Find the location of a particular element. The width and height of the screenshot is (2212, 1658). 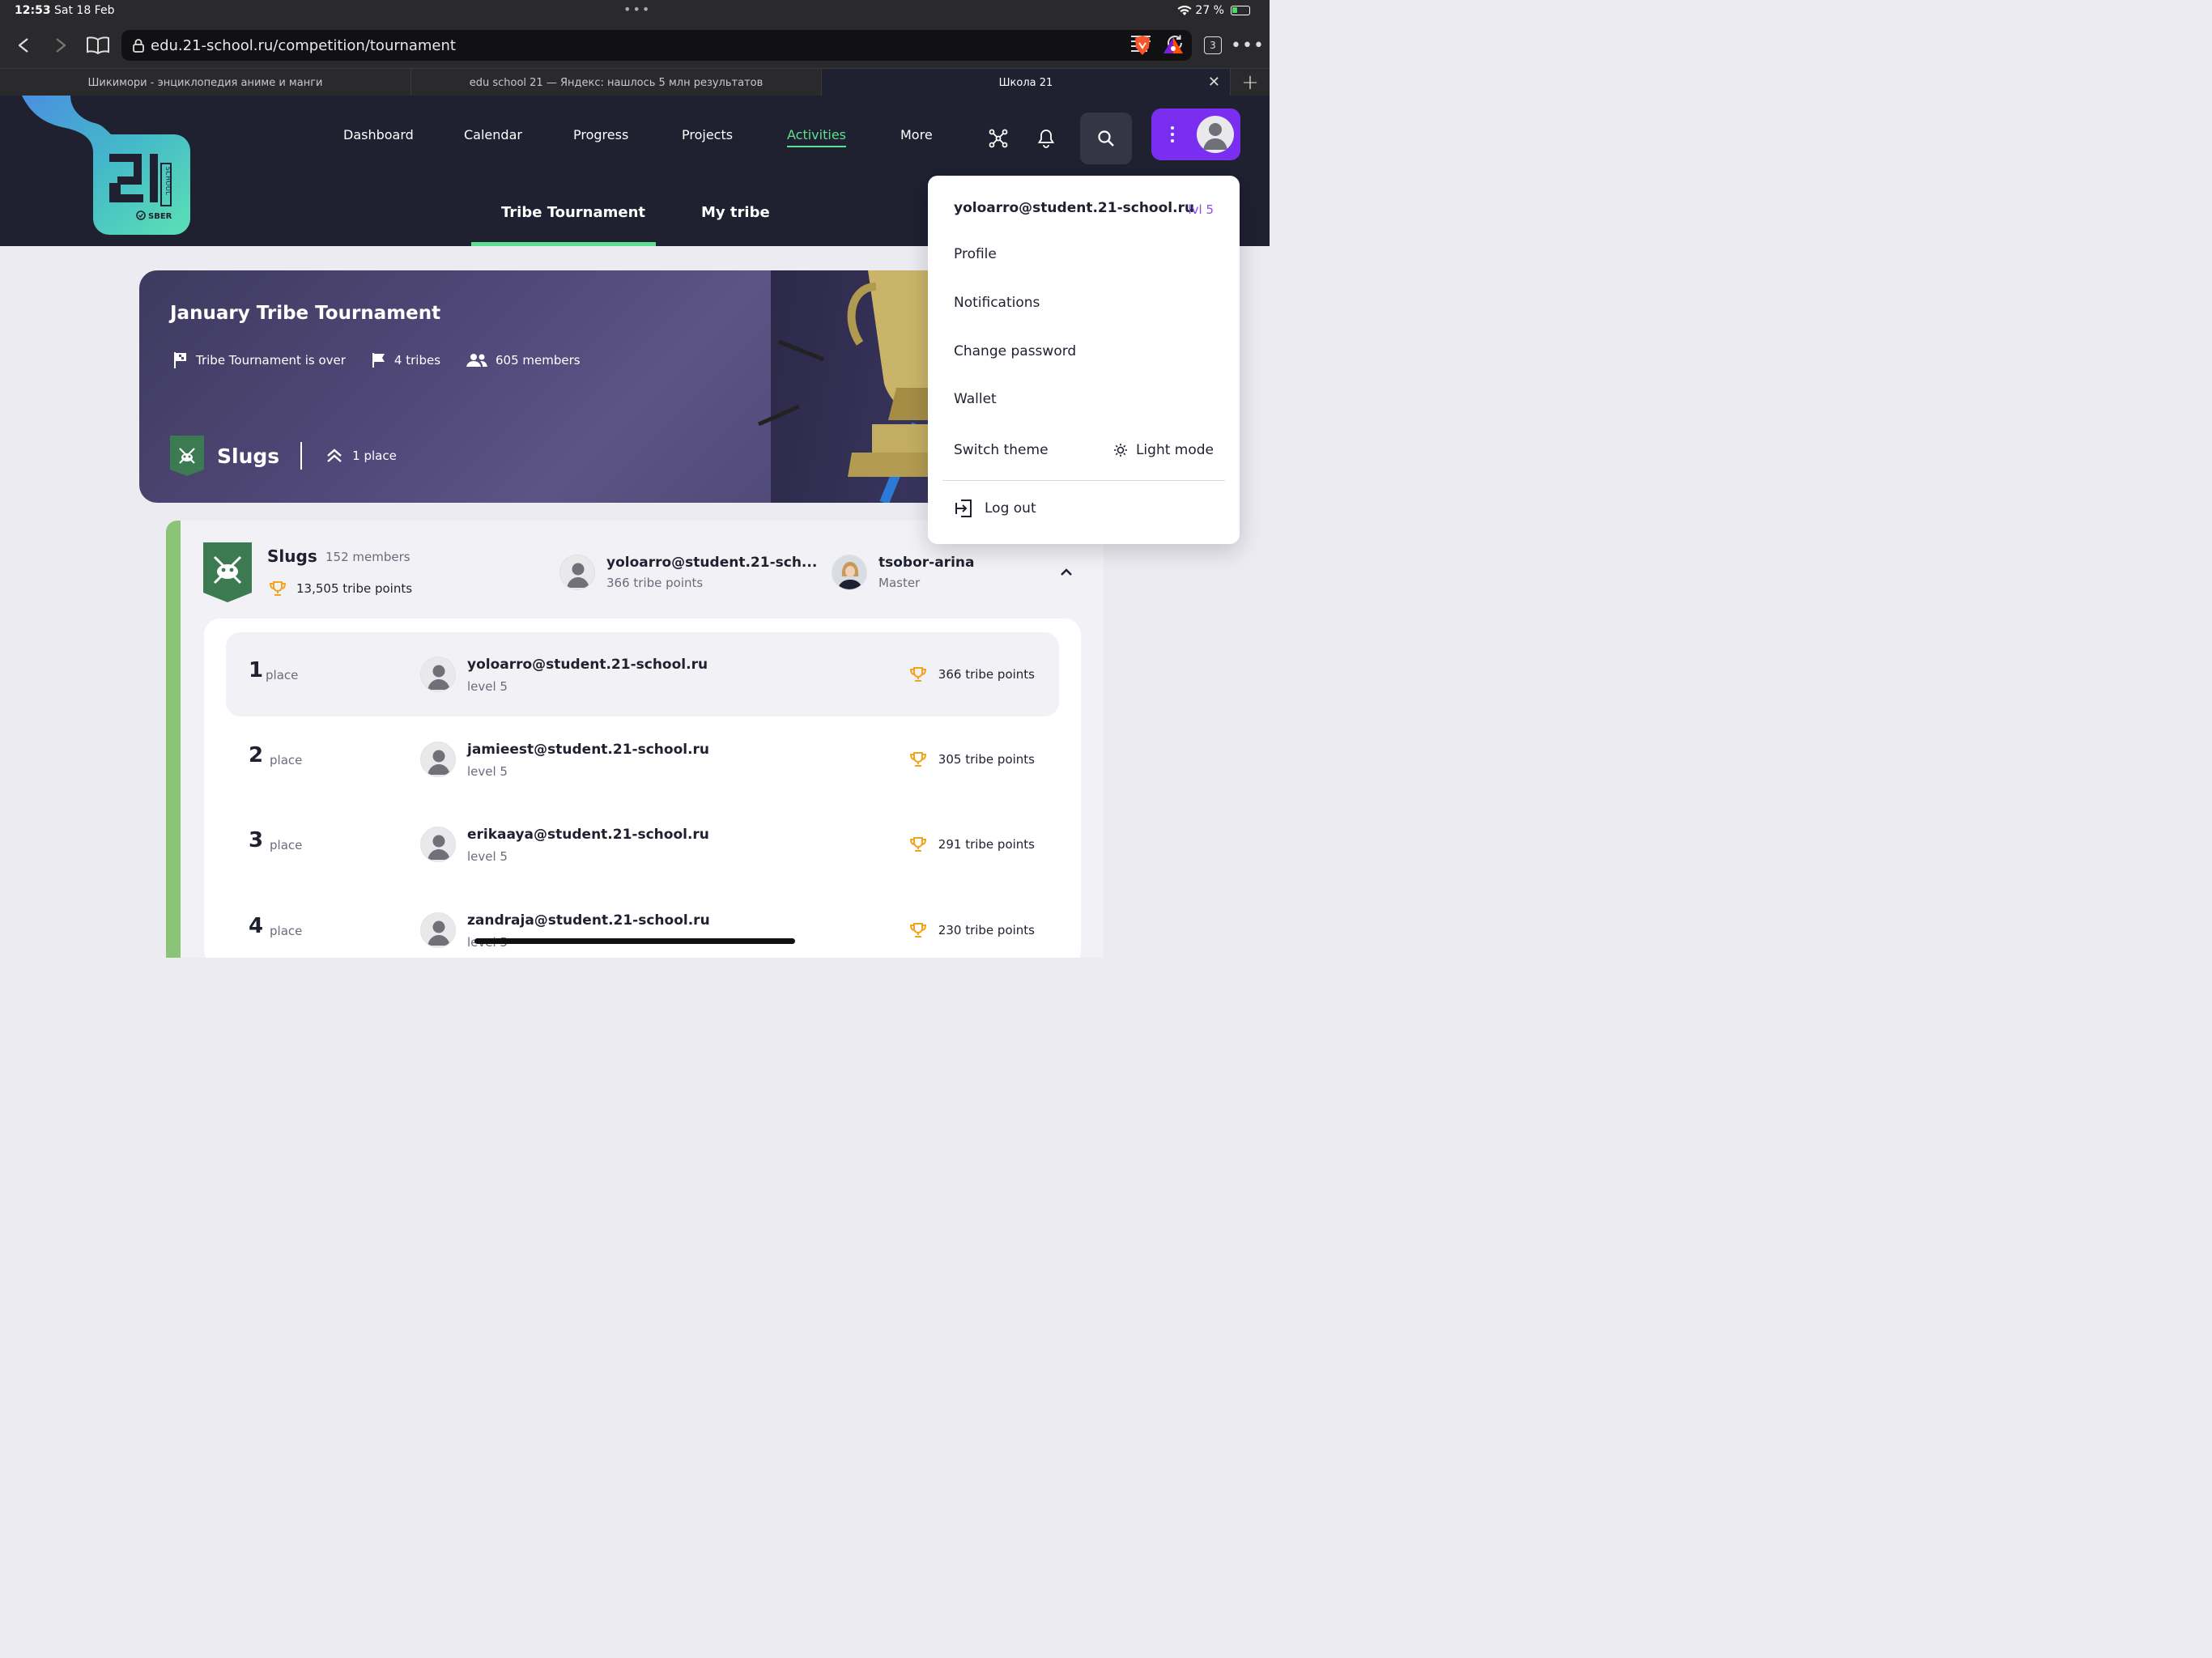

close-tab-icon: ✕ is located at coordinates (1214, 82).